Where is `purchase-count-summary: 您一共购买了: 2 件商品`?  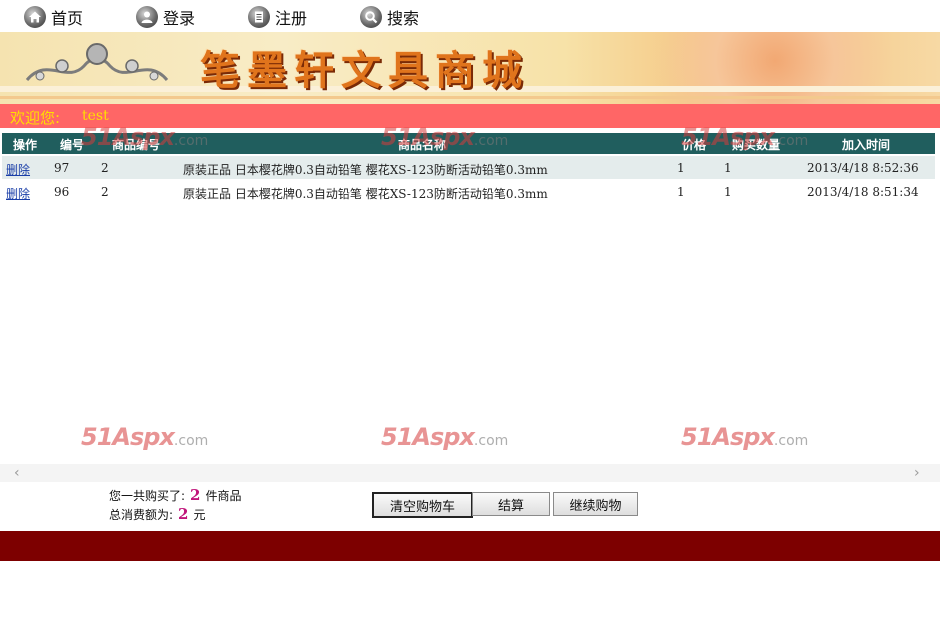
purchase-count-summary: 您一共购买了: 2 件商品 is located at coordinates (175, 495).